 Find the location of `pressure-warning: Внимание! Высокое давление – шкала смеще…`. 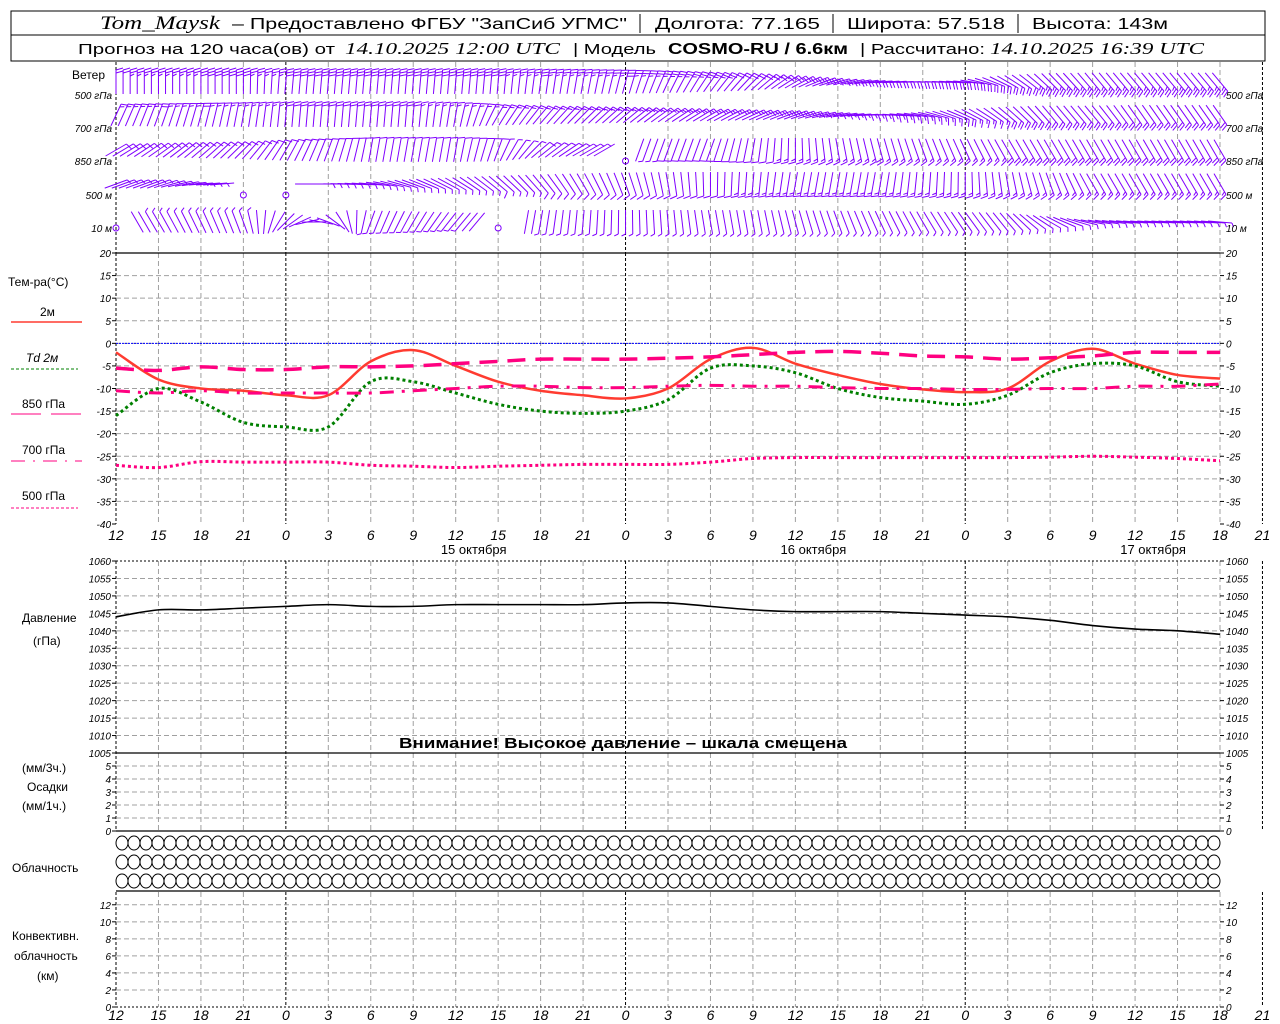

pressure-warning: Внимание! Высокое давление – шкала смеще… is located at coordinates (623, 743).